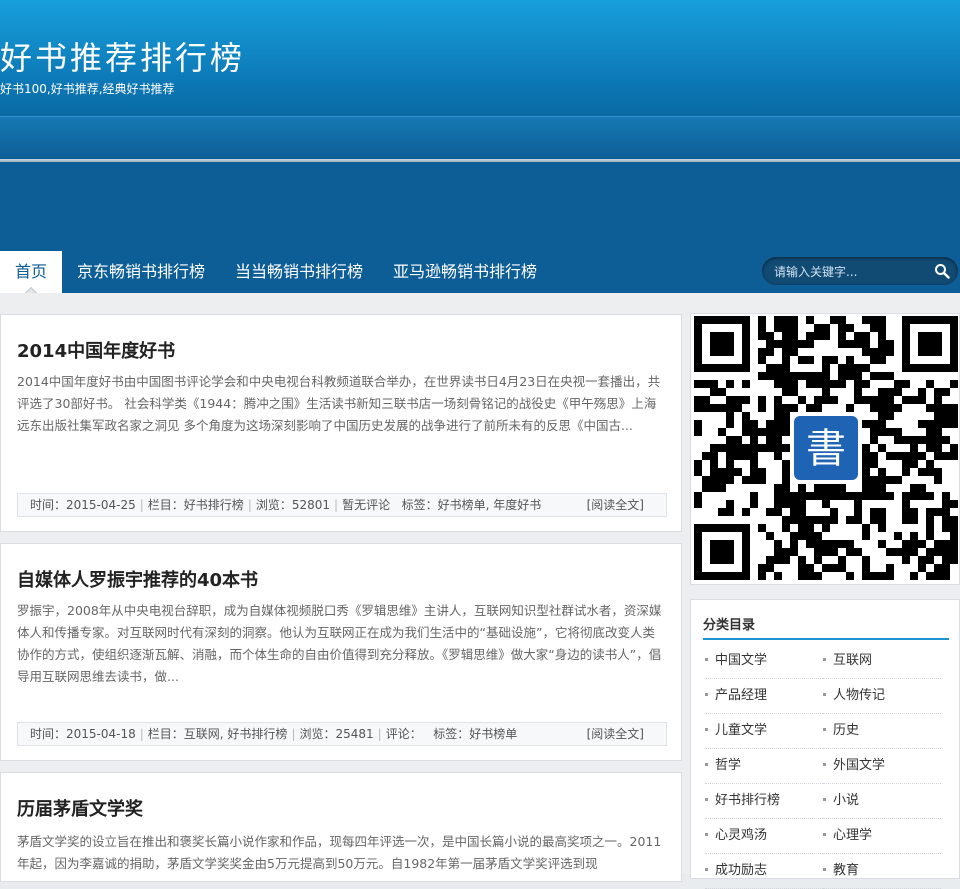 This screenshot has width=960, height=889. Describe the element at coordinates (846, 870) in the screenshot. I see `category-label: 教育` at that location.